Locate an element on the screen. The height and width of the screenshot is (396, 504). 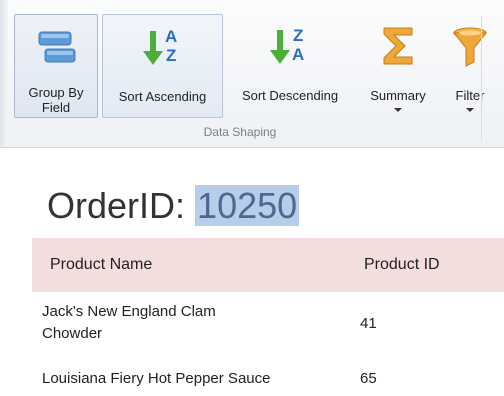
filter-dropdown-arrow-icon is located at coordinates (470, 110).